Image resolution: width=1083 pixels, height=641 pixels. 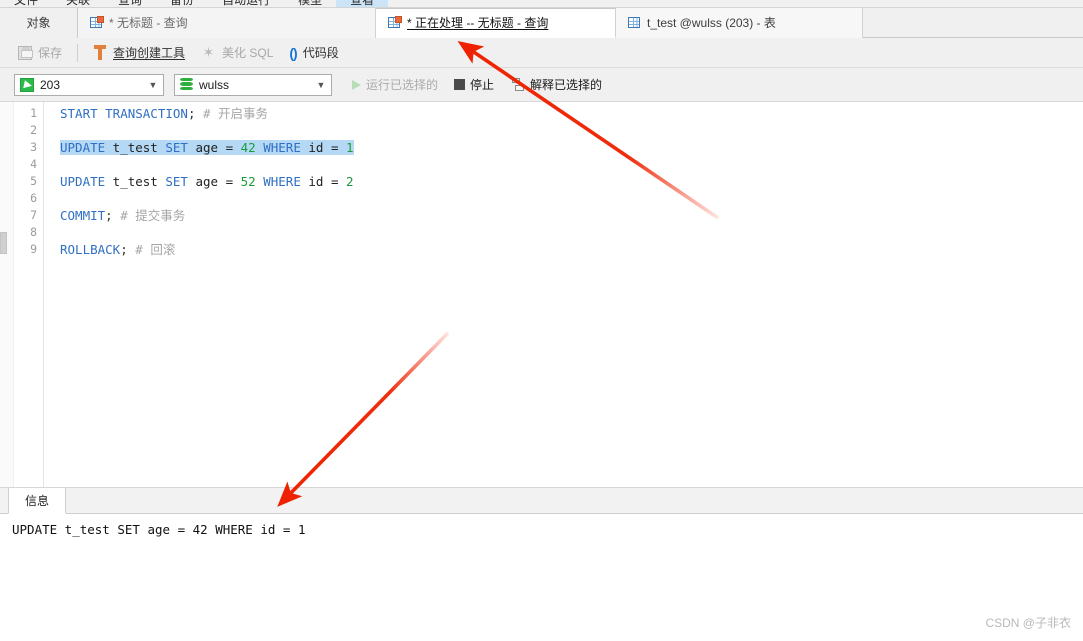 What do you see at coordinates (33, 113) in the screenshot?
I see `line-number: 1` at bounding box center [33, 113].